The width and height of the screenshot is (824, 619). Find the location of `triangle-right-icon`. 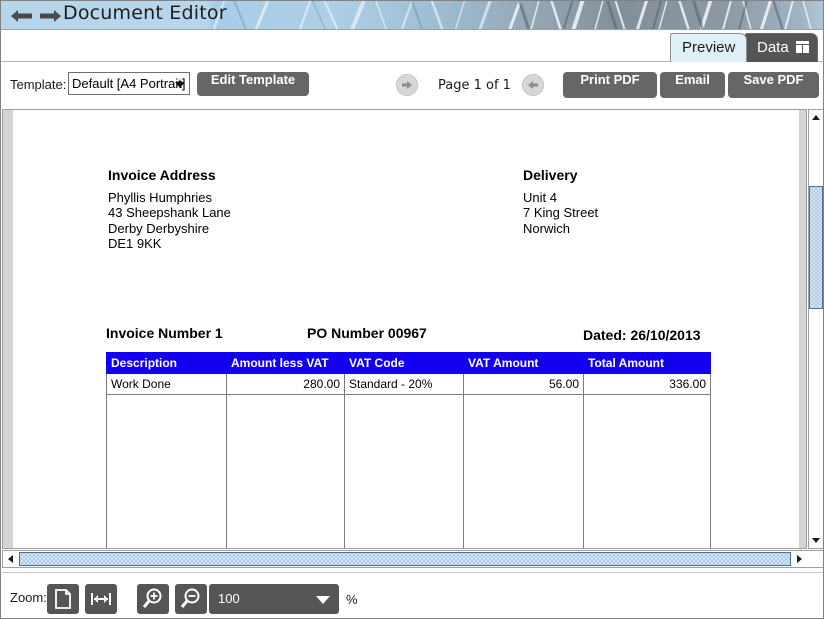

triangle-right-icon is located at coordinates (799, 559).